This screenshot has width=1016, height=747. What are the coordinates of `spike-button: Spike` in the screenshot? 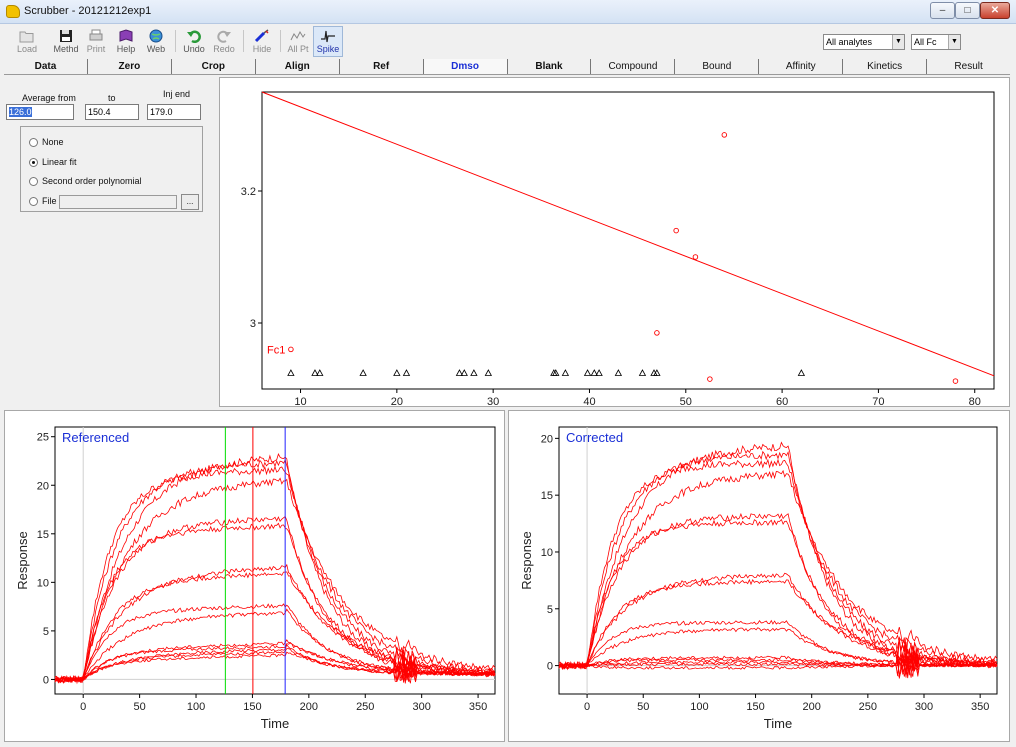 It's located at (328, 41).